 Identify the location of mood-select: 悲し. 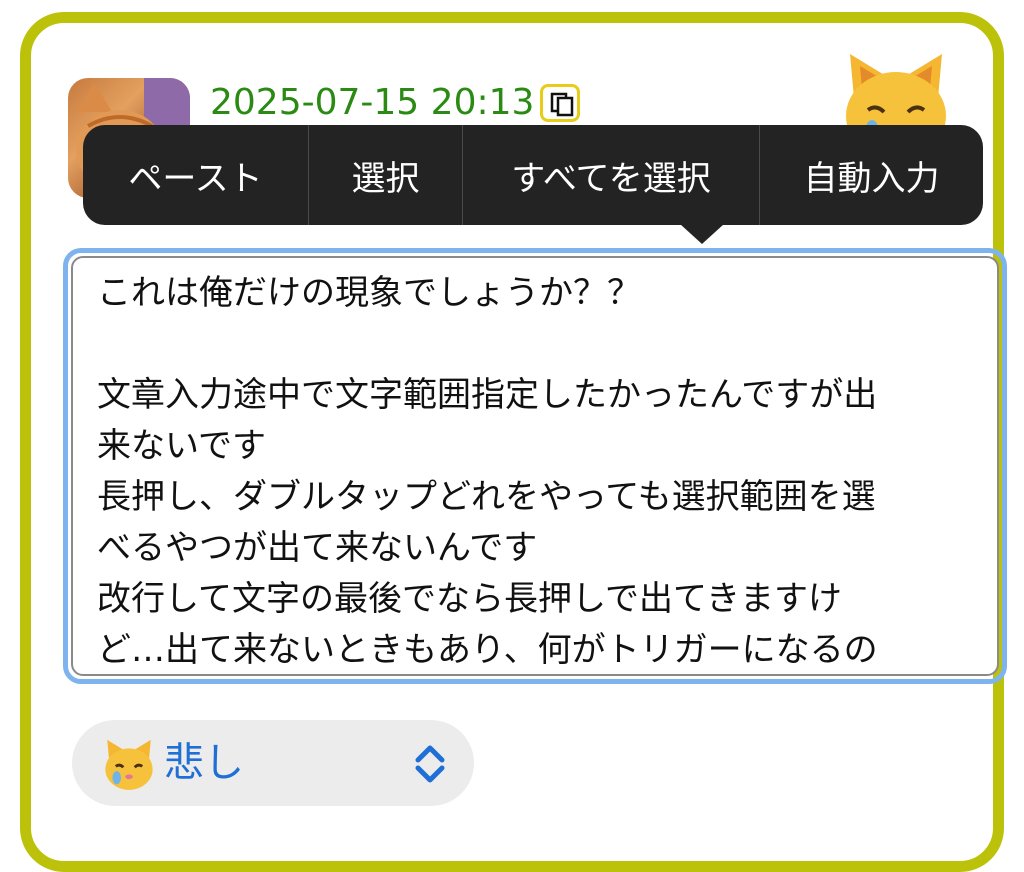
(273, 763).